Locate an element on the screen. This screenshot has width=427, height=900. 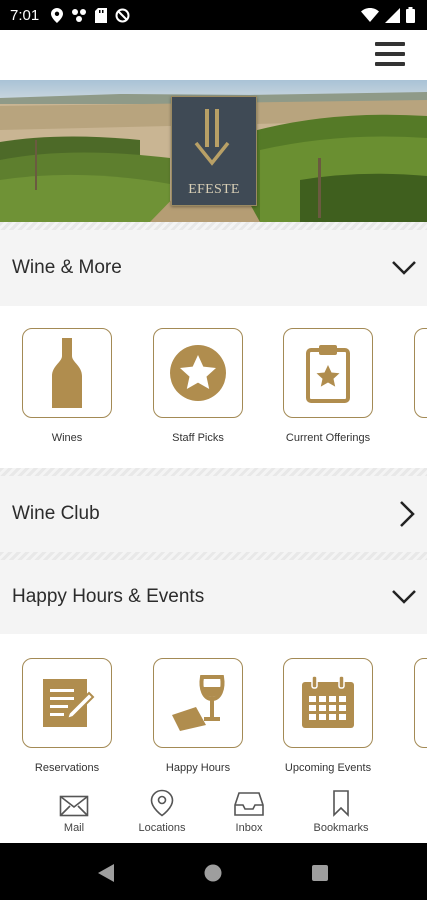
tile-label: Happy Hours is located at coordinates (198, 768).